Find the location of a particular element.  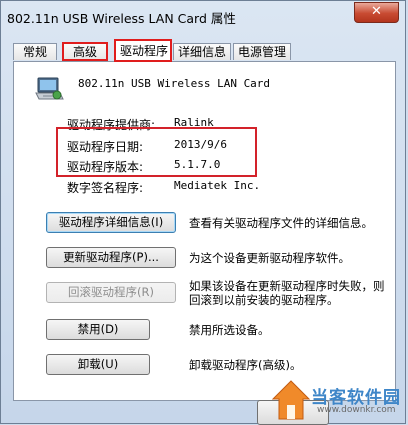

device-name: 802.11n USB Wireless LAN Card is located at coordinates (174, 83).